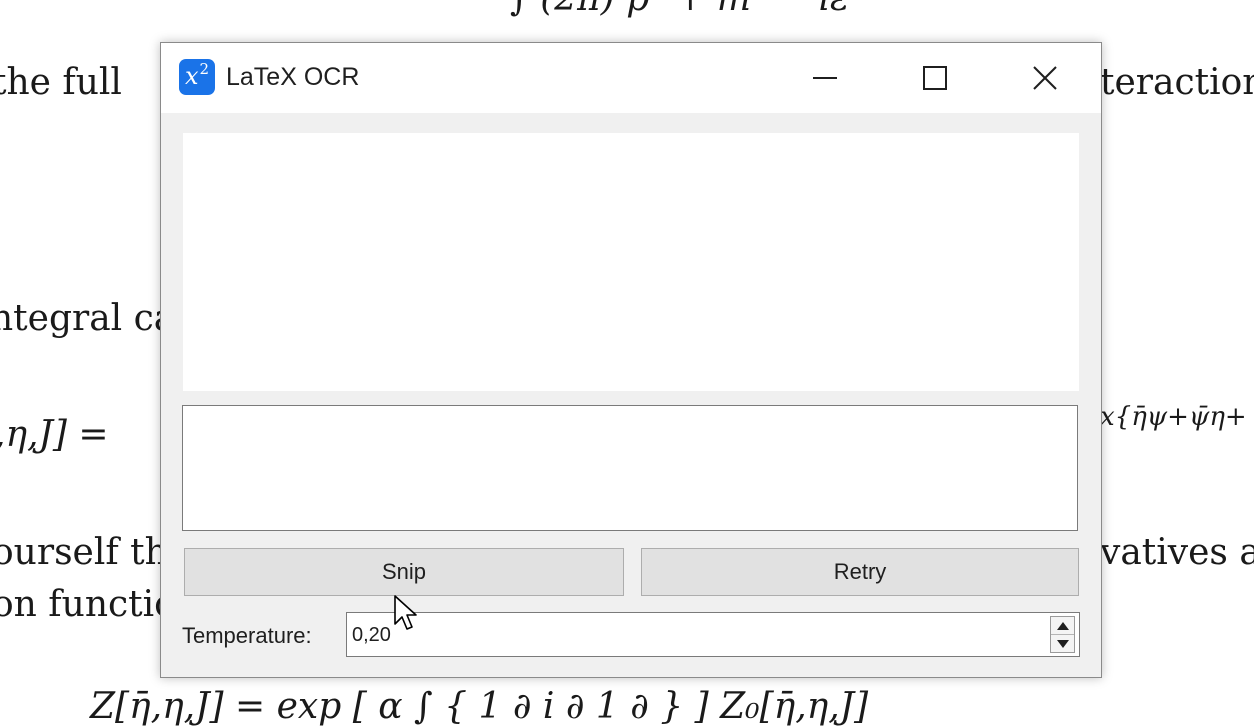 Image resolution: width=1254 pixels, height=727 pixels. I want to click on arrow-down-icon, so click(1062, 643).